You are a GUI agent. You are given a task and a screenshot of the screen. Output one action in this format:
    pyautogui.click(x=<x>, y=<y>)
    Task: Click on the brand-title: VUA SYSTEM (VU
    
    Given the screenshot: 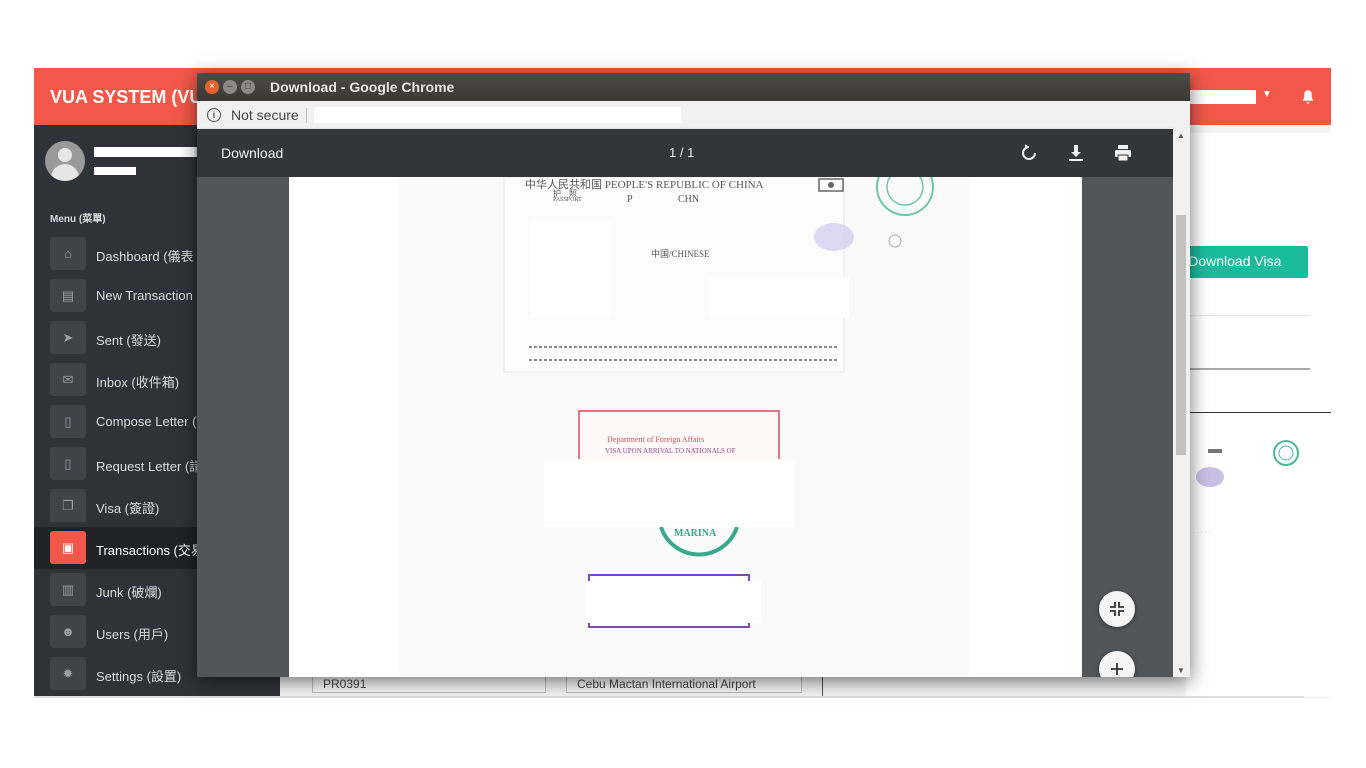 What is the action you would take?
    pyautogui.click(x=126, y=97)
    